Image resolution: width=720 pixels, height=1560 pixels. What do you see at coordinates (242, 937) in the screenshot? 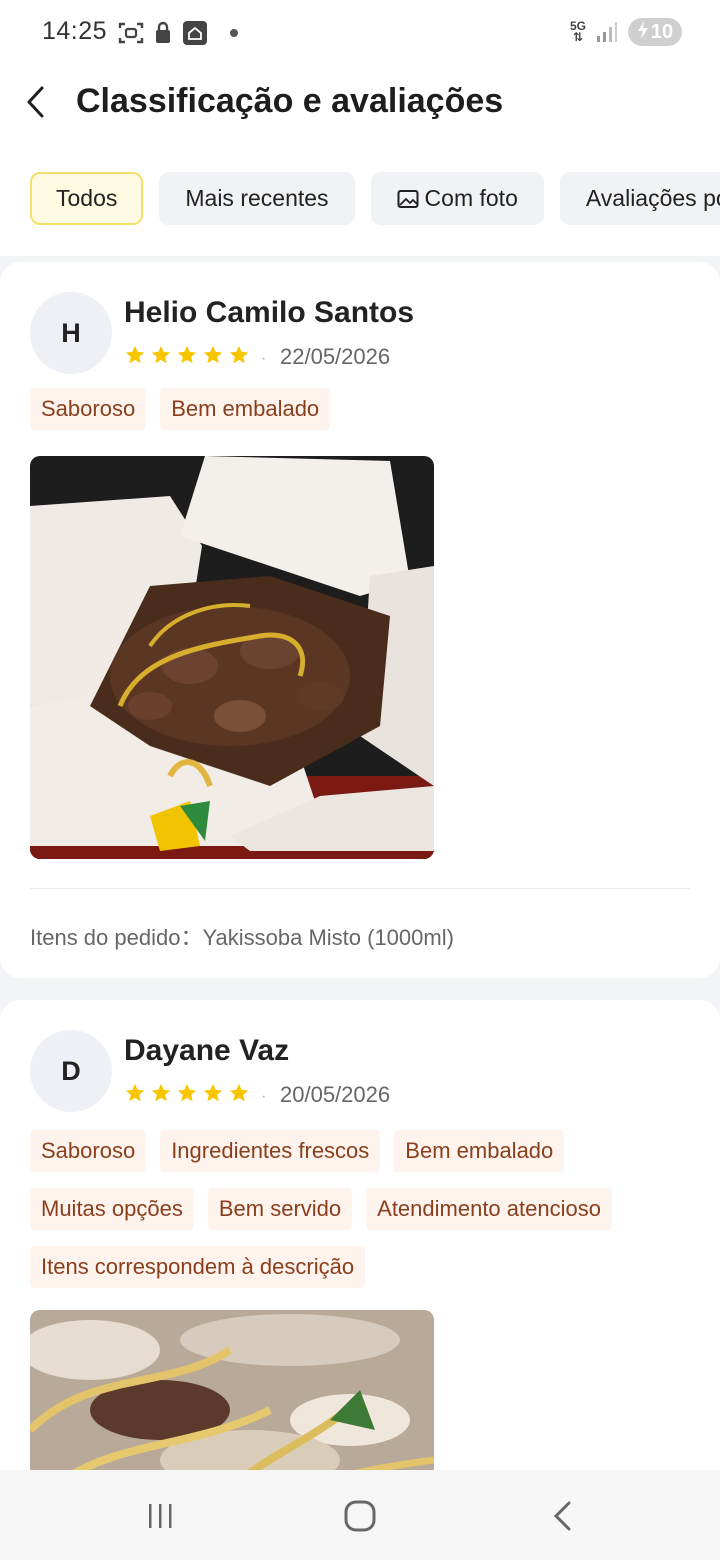
I see `order-items: Itens do pedido：Yakissoba Misto (1000ml)` at bounding box center [242, 937].